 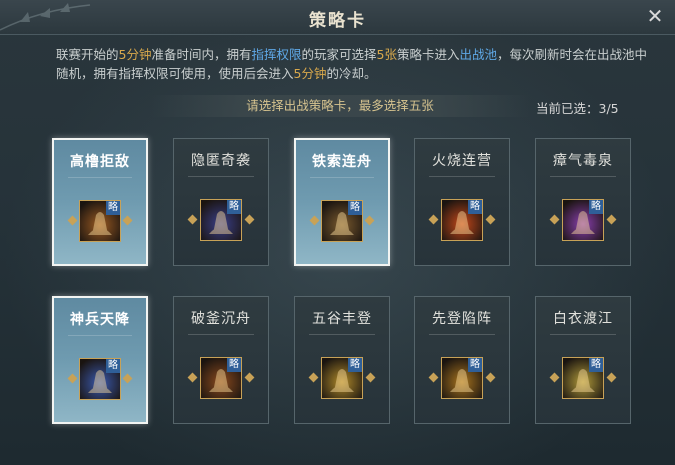 I want to click on title-bar: 策略卡 ✕, so click(x=337, y=17).